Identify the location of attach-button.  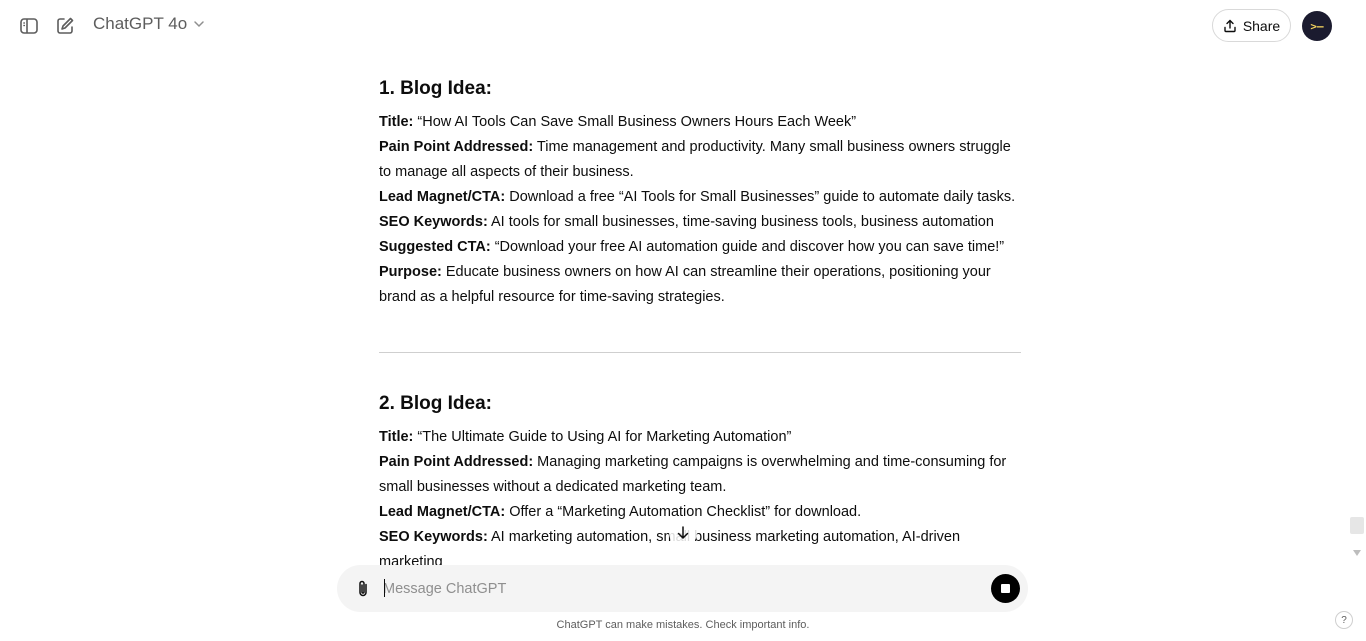
(363, 589).